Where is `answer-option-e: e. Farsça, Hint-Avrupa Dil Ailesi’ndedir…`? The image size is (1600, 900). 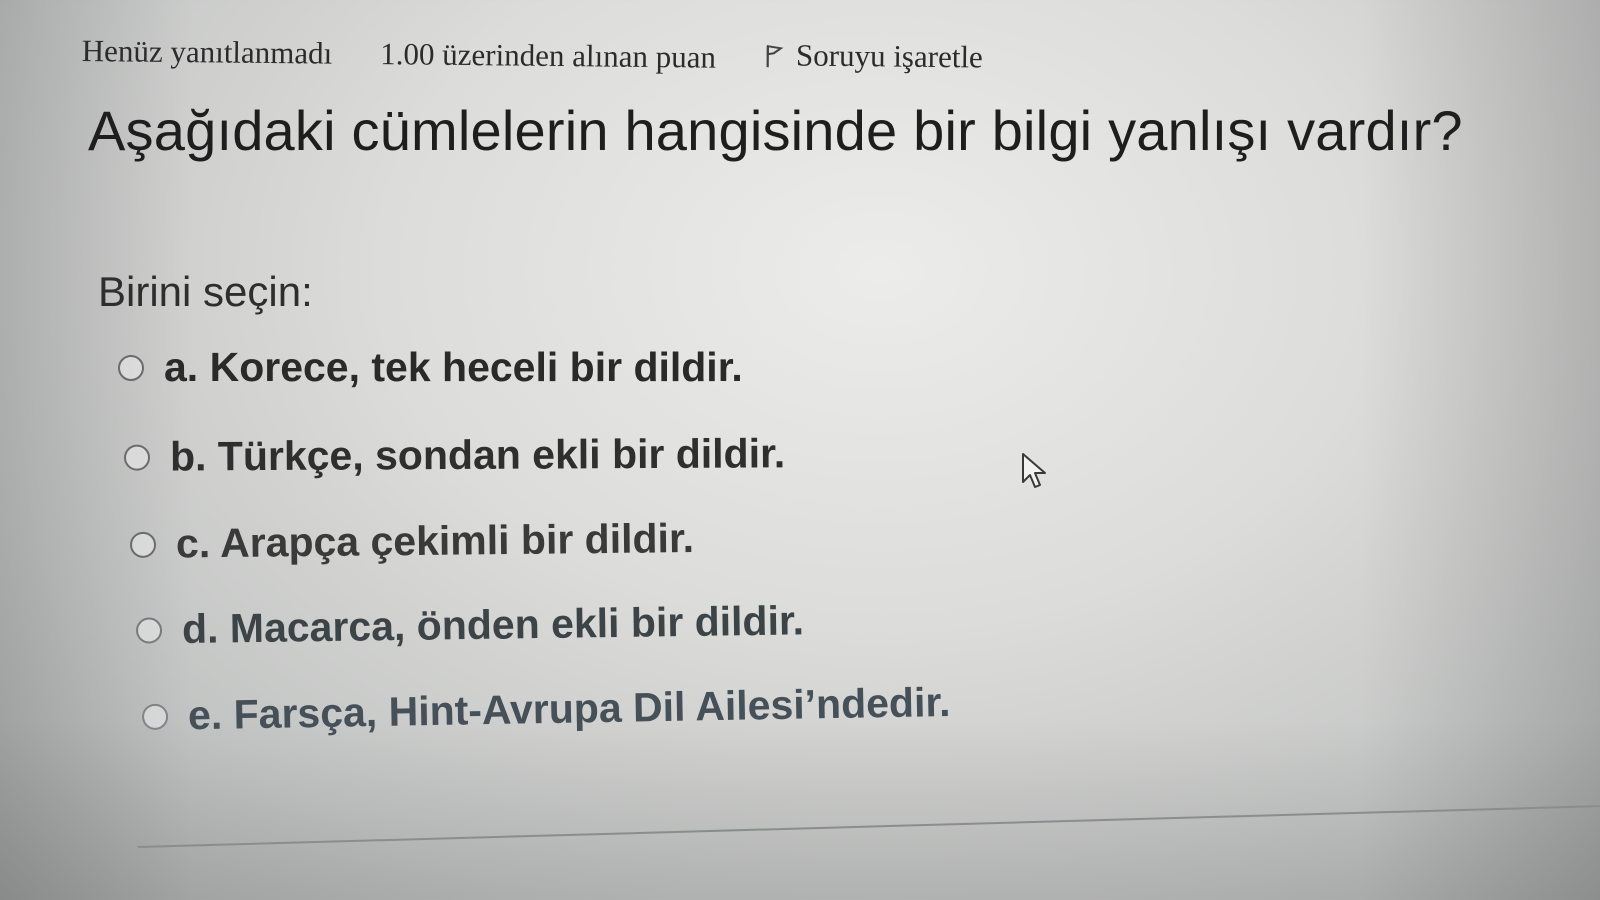 answer-option-e: e. Farsça, Hint-Avrupa Dil Ailesi’ndedir… is located at coordinates (546, 709).